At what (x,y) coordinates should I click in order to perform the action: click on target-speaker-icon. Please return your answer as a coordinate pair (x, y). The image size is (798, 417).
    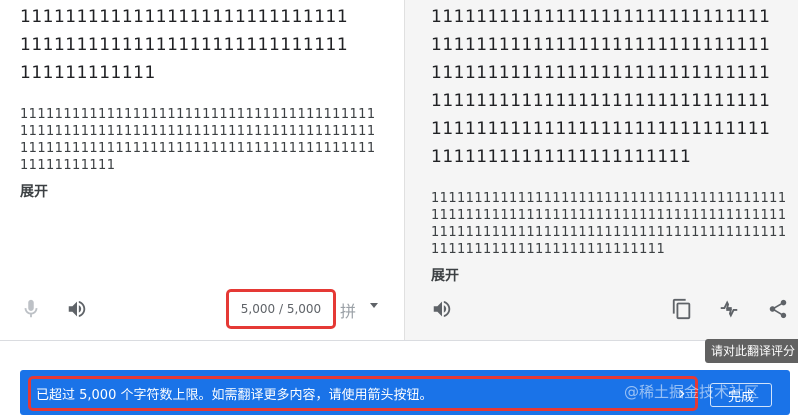
    Looking at the image, I should click on (442, 309).